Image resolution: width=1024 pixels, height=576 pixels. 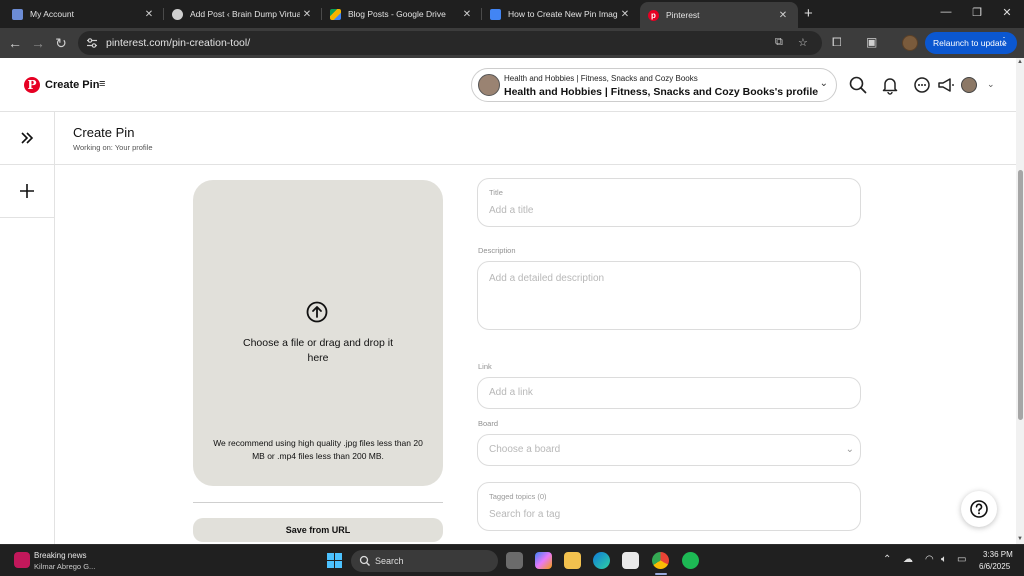 I want to click on forward-icon: →, so click(x=38, y=43).